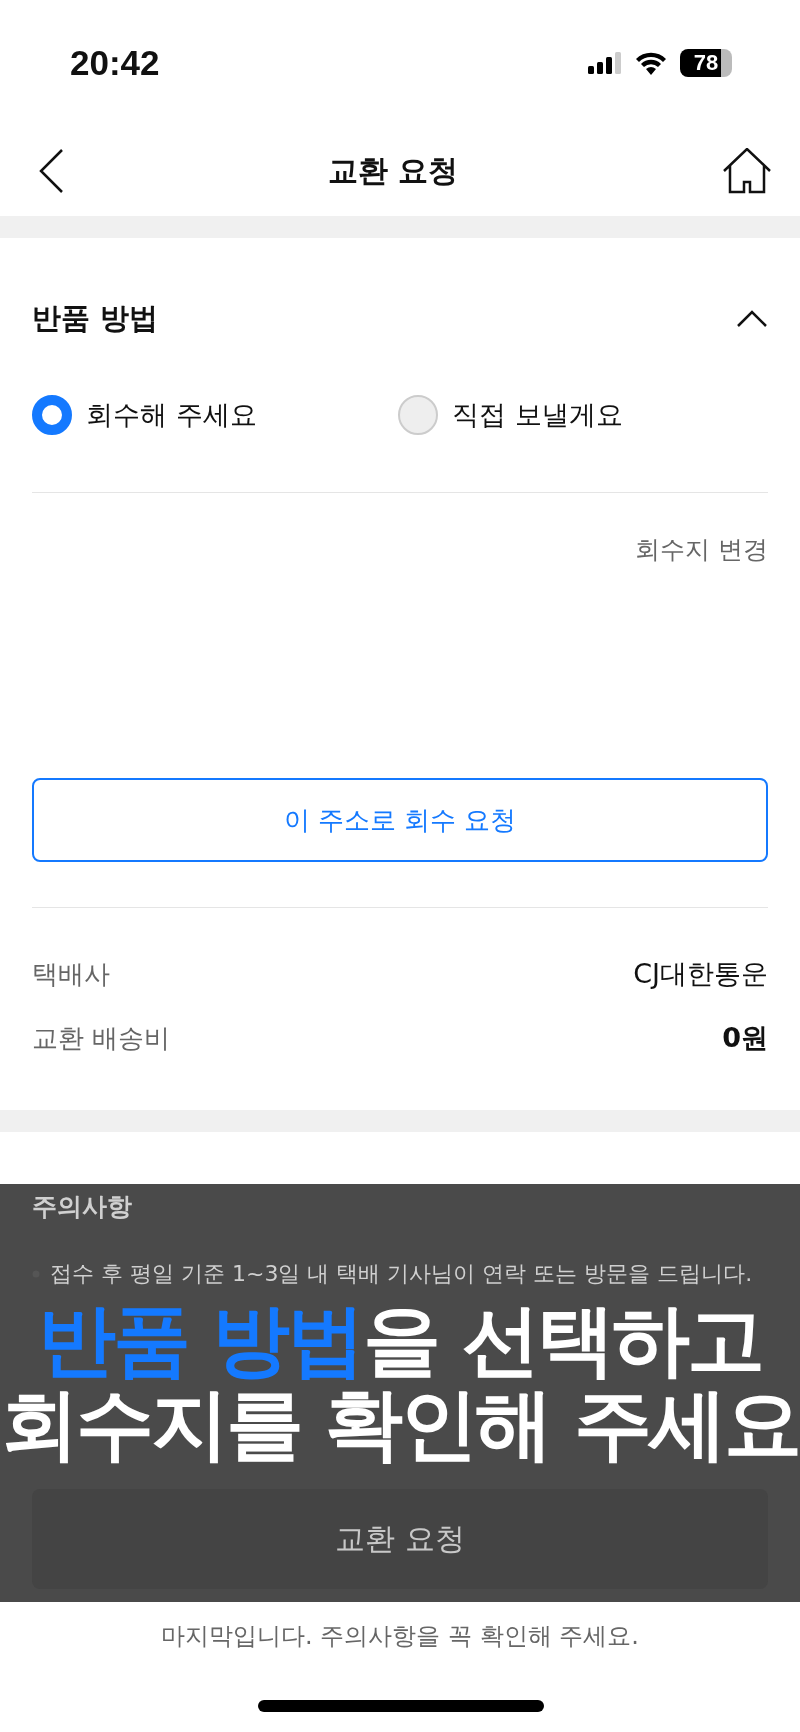 Image resolution: width=800 pixels, height=1732 pixels. What do you see at coordinates (51, 171) in the screenshot?
I see `back-icon` at bounding box center [51, 171].